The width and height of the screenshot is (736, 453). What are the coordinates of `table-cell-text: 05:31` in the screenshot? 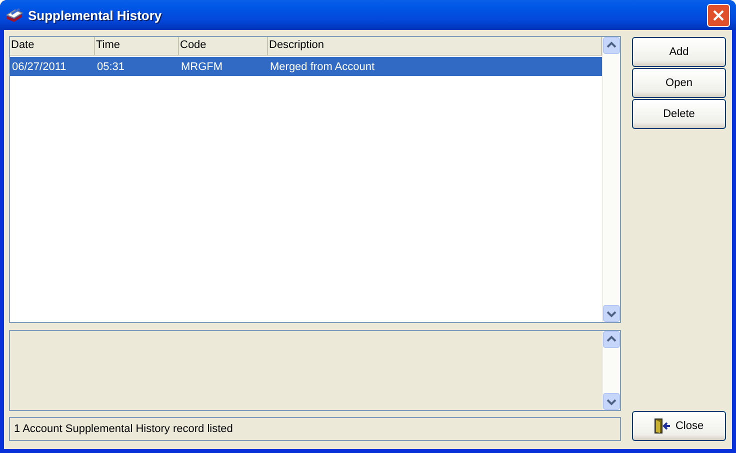 It's located at (111, 66).